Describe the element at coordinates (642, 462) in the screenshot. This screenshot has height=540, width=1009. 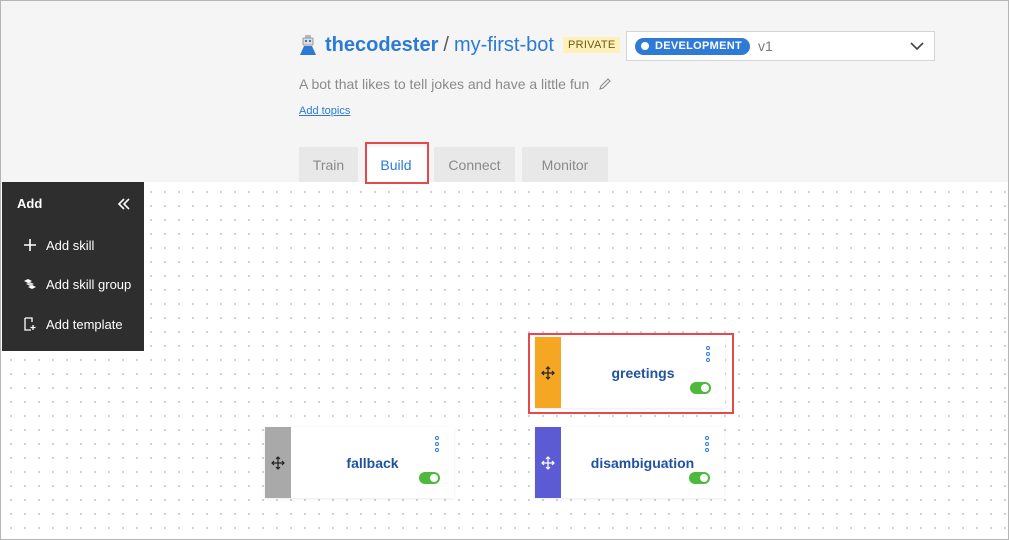
I see `skill-name: disambiguation` at that location.